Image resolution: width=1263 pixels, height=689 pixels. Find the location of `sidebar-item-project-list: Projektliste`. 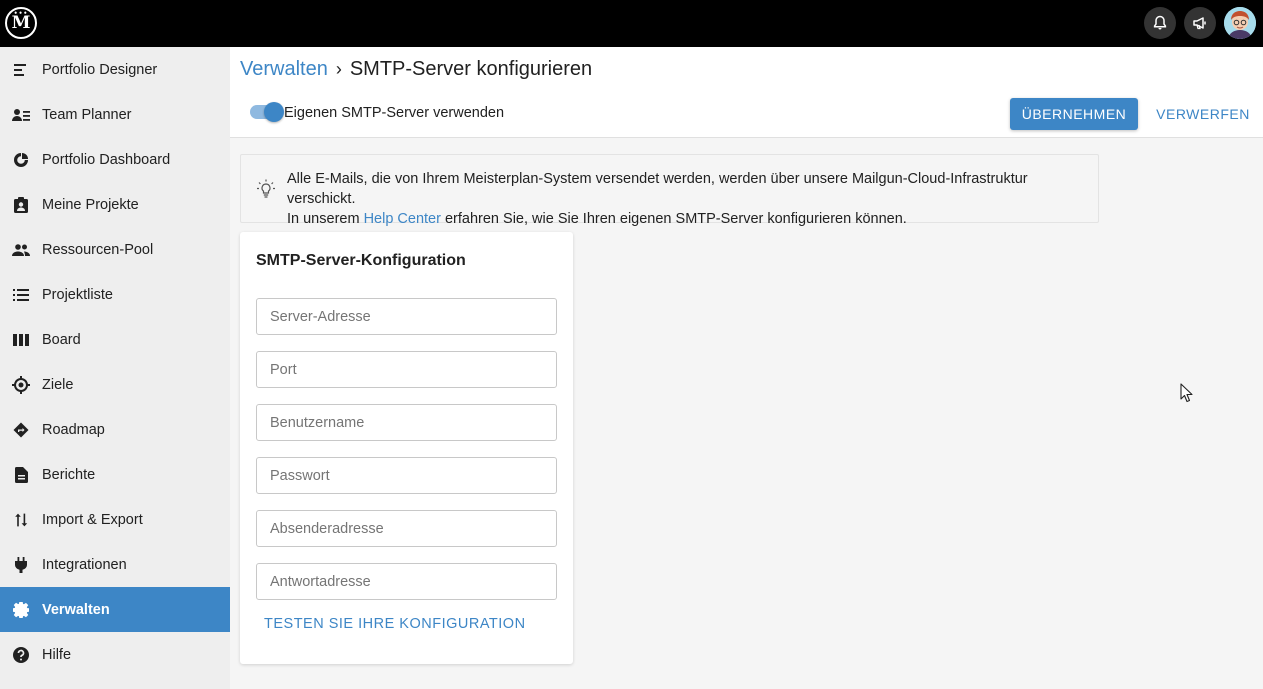

sidebar-item-project-list: Projektliste is located at coordinates (115, 294).